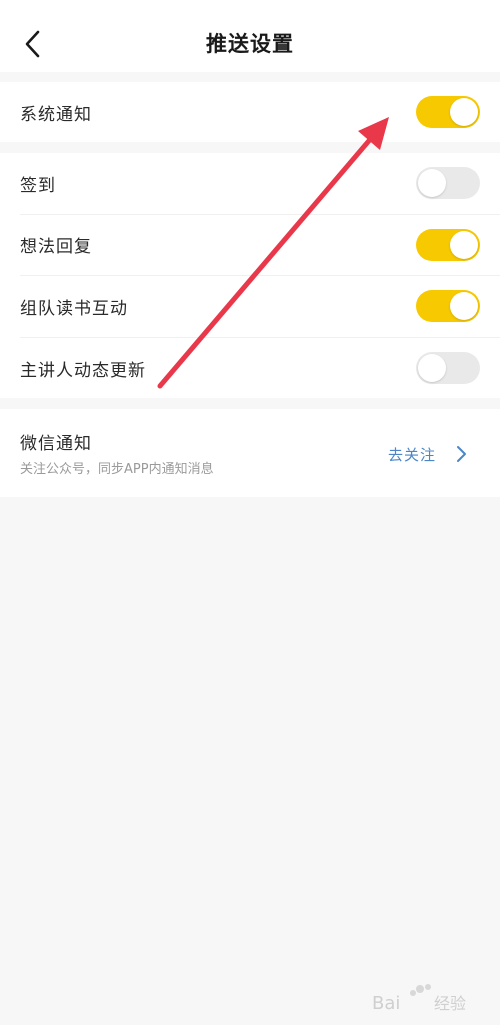  What do you see at coordinates (83, 370) in the screenshot?
I see `setting-label: 主讲人动态更新` at bounding box center [83, 370].